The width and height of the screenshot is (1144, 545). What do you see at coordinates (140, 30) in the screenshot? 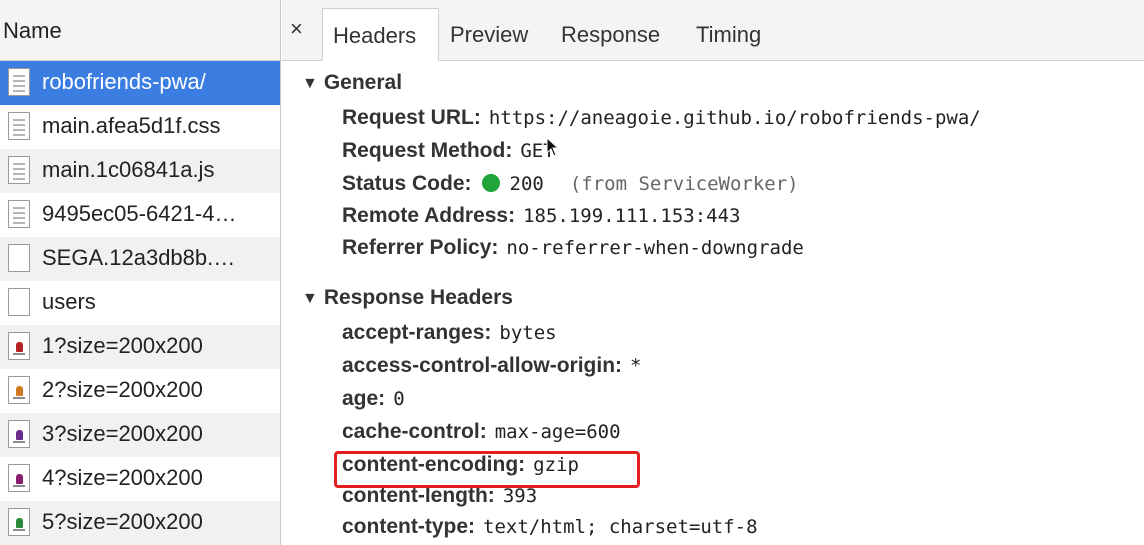
I see `name-column-header: Name` at bounding box center [140, 30].